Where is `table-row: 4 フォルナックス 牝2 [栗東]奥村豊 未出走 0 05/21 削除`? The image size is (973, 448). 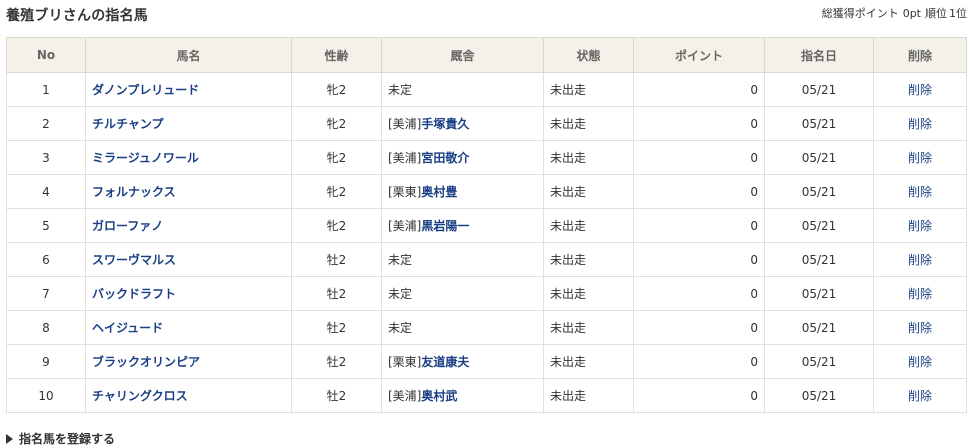 table-row: 4 フォルナックス 牝2 [栗東]奥村豊 未出走 0 05/21 削除 is located at coordinates (486, 191).